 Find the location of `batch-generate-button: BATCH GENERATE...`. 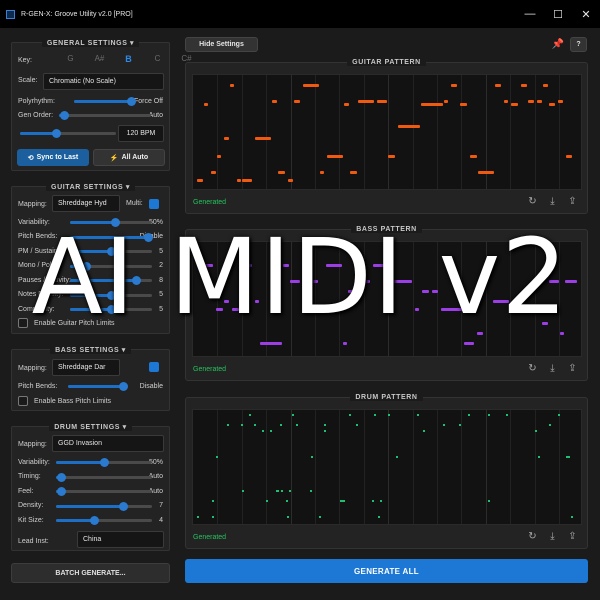

batch-generate-button: BATCH GENERATE... is located at coordinates (90, 573).